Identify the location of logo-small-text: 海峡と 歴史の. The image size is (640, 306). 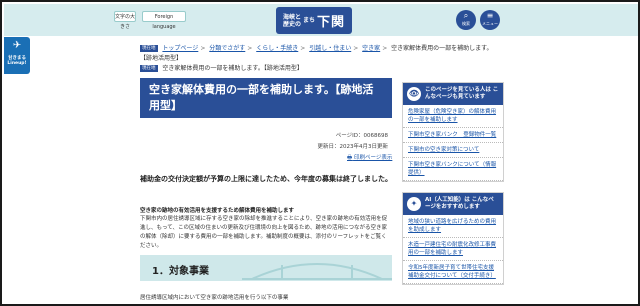
(292, 21).